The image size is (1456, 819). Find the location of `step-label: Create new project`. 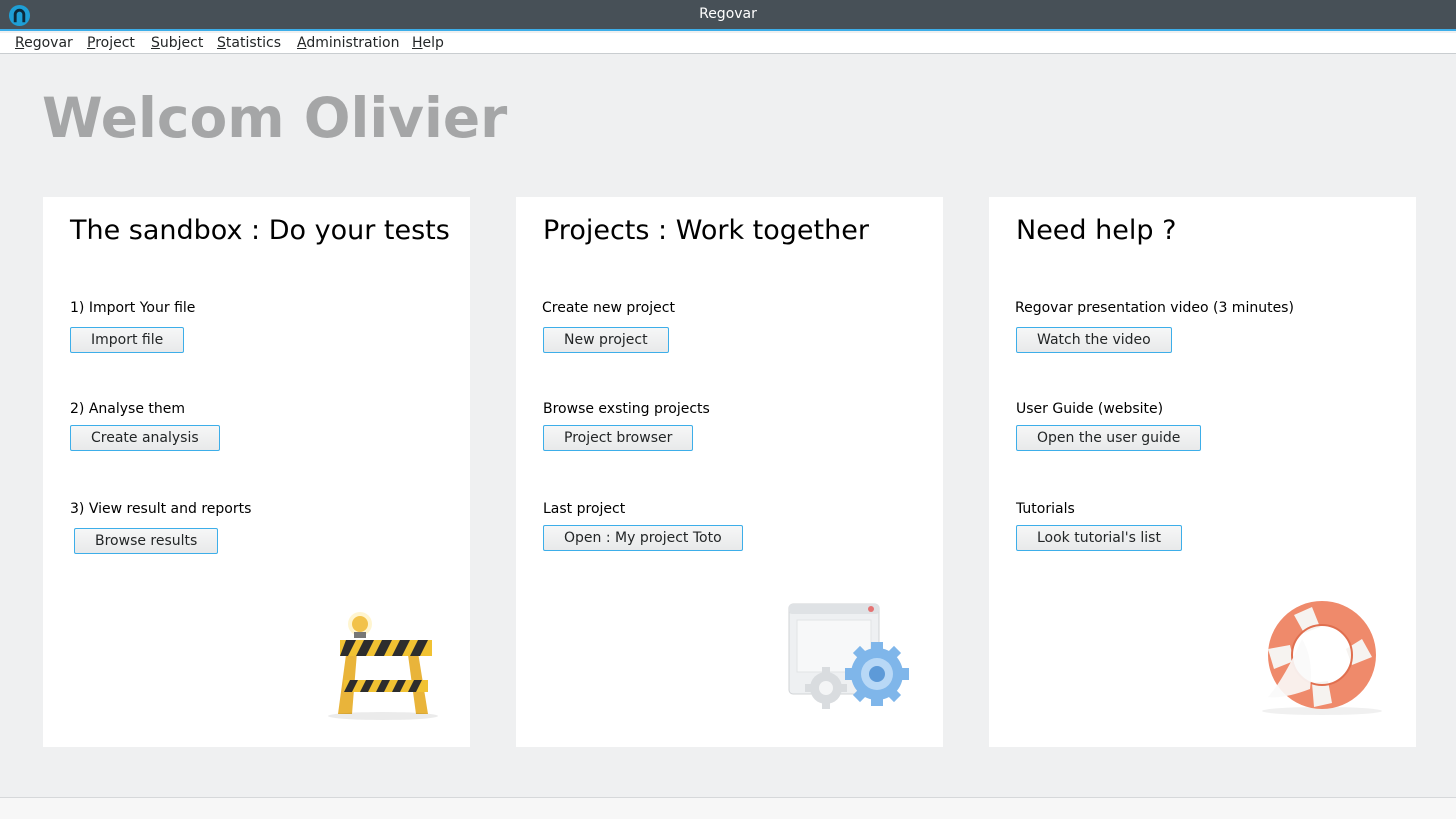

step-label: Create new project is located at coordinates (608, 308).